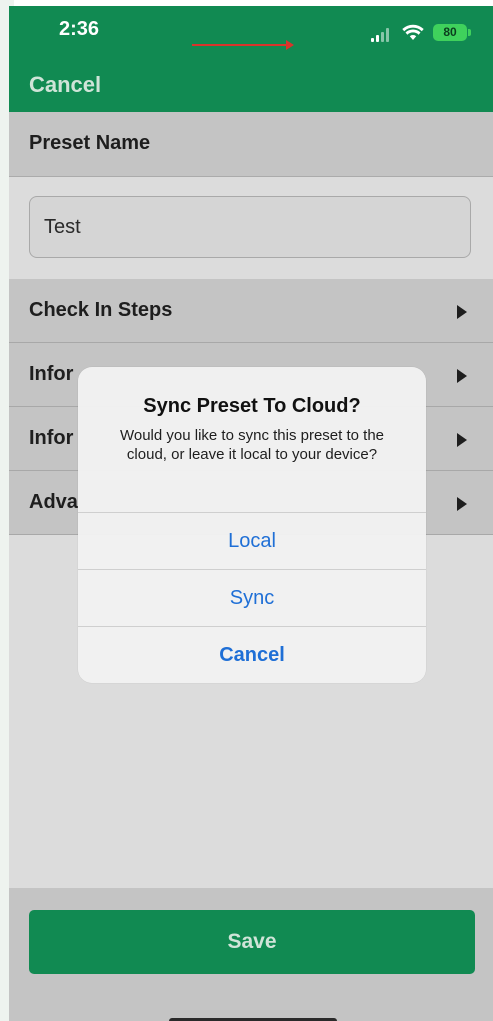 Image resolution: width=493 pixels, height=1021 pixels. What do you see at coordinates (252, 406) in the screenshot?
I see `dialog-title: Sync Preset To Cloud?` at bounding box center [252, 406].